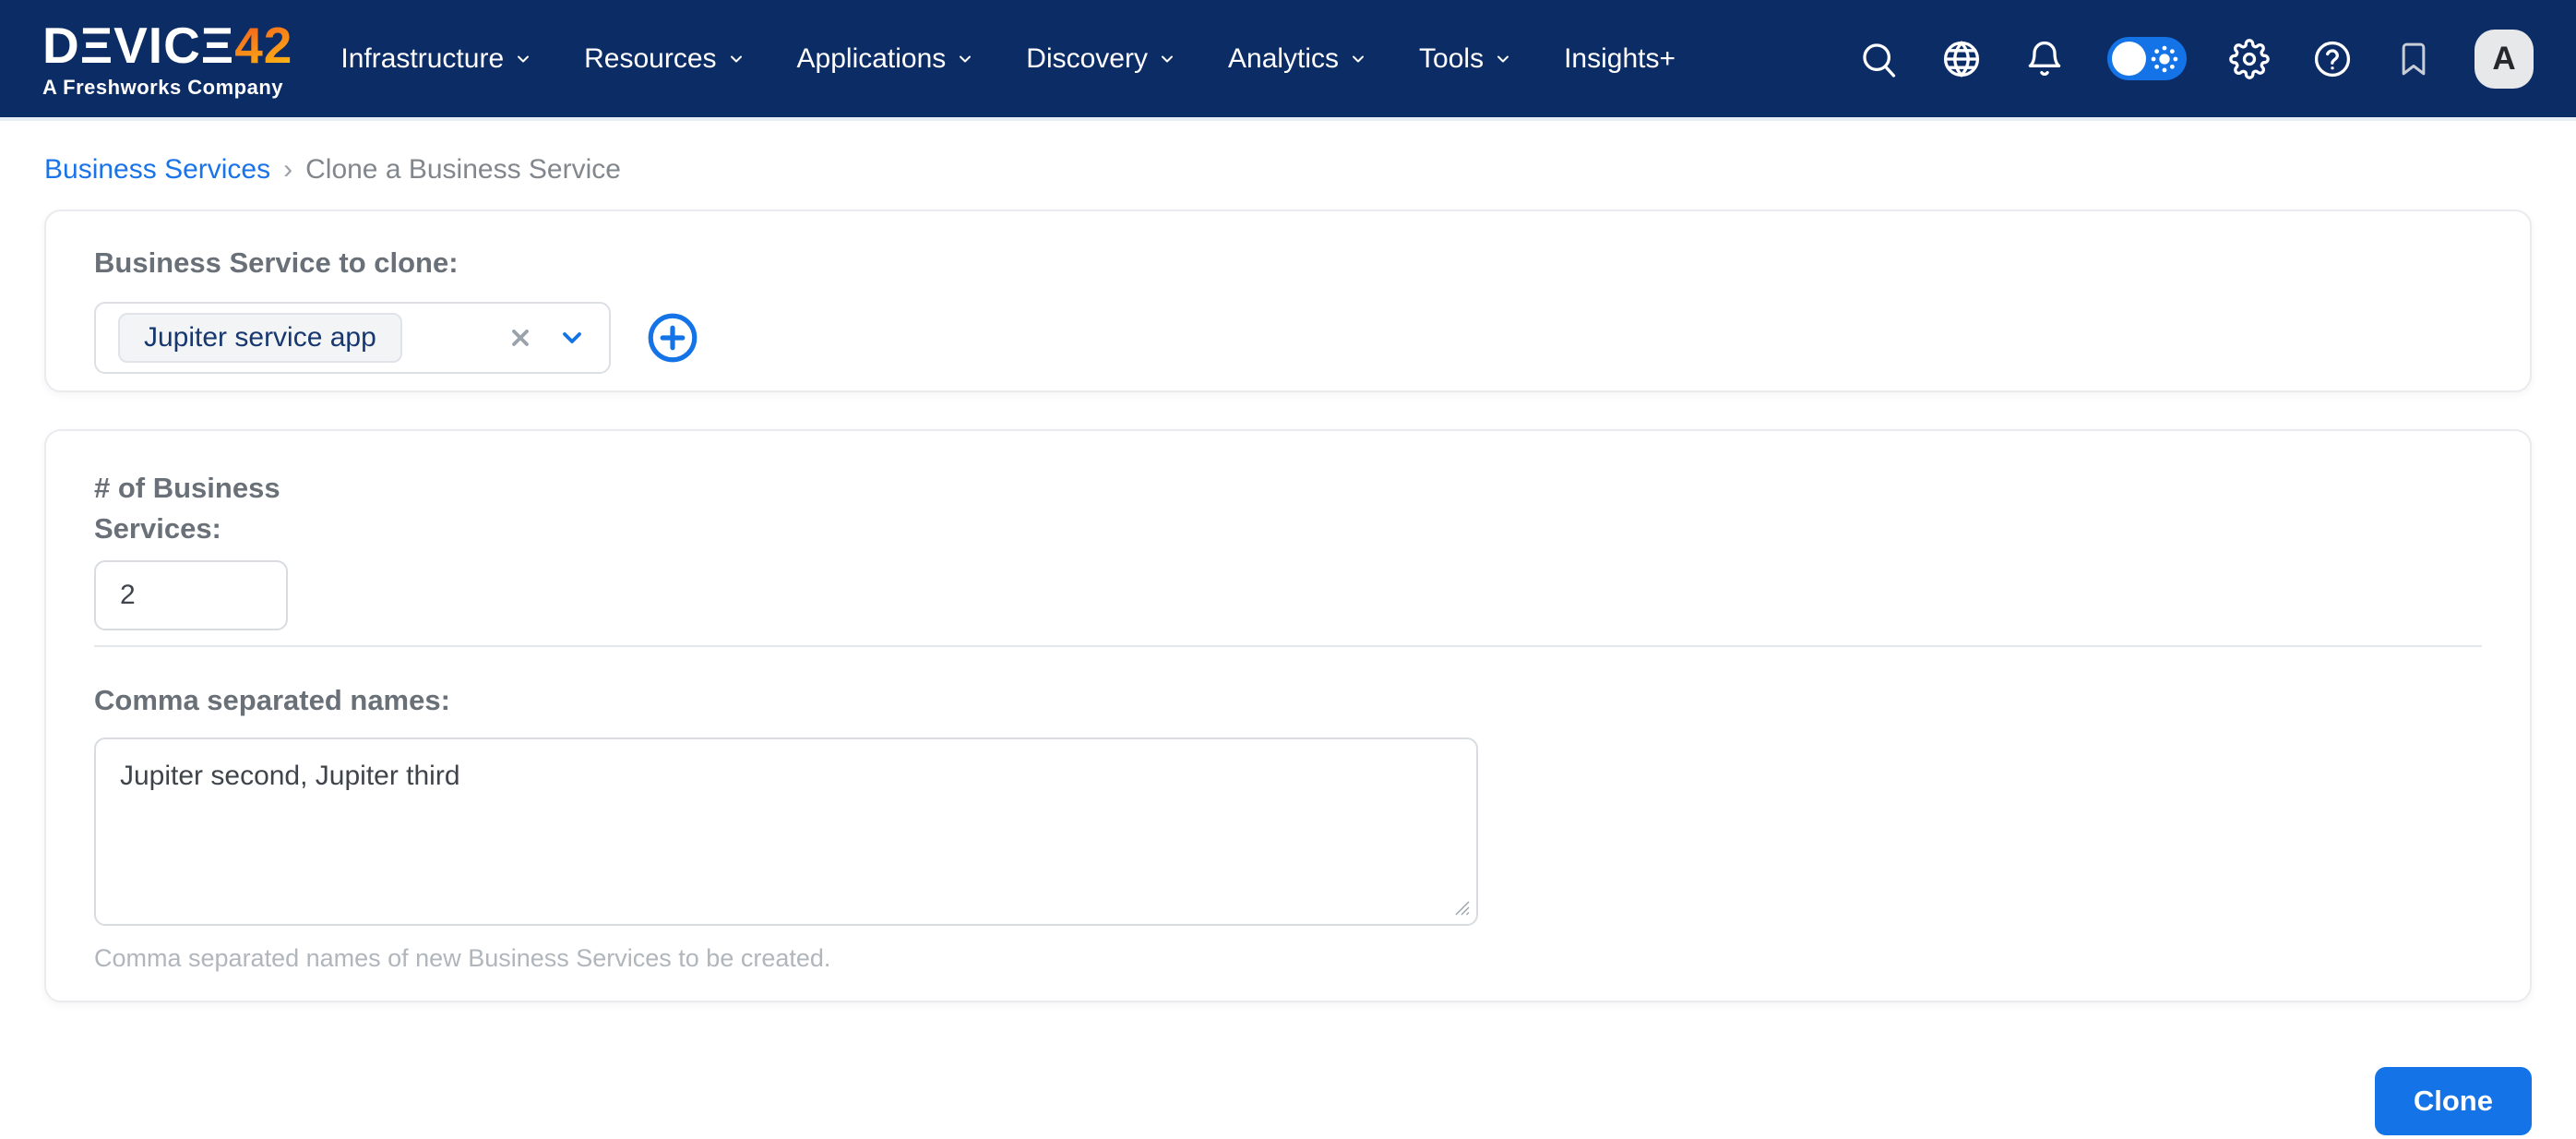  Describe the element at coordinates (2045, 59) in the screenshot. I see `bell-icon` at that location.